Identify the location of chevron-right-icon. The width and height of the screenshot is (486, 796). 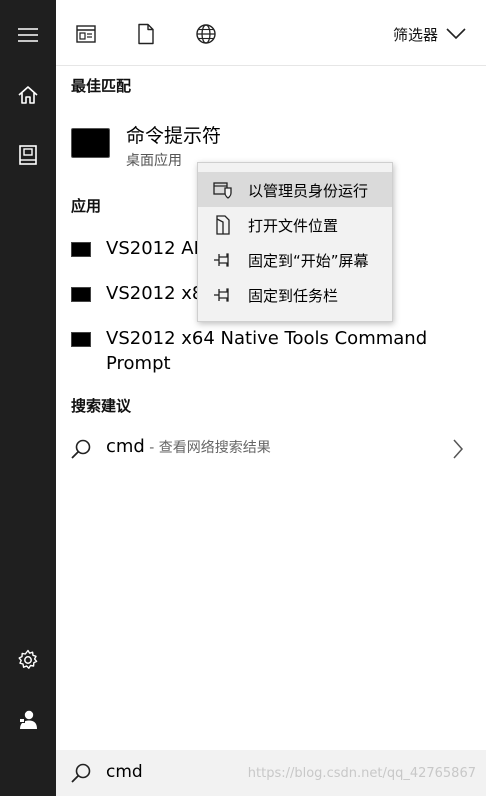
(458, 449).